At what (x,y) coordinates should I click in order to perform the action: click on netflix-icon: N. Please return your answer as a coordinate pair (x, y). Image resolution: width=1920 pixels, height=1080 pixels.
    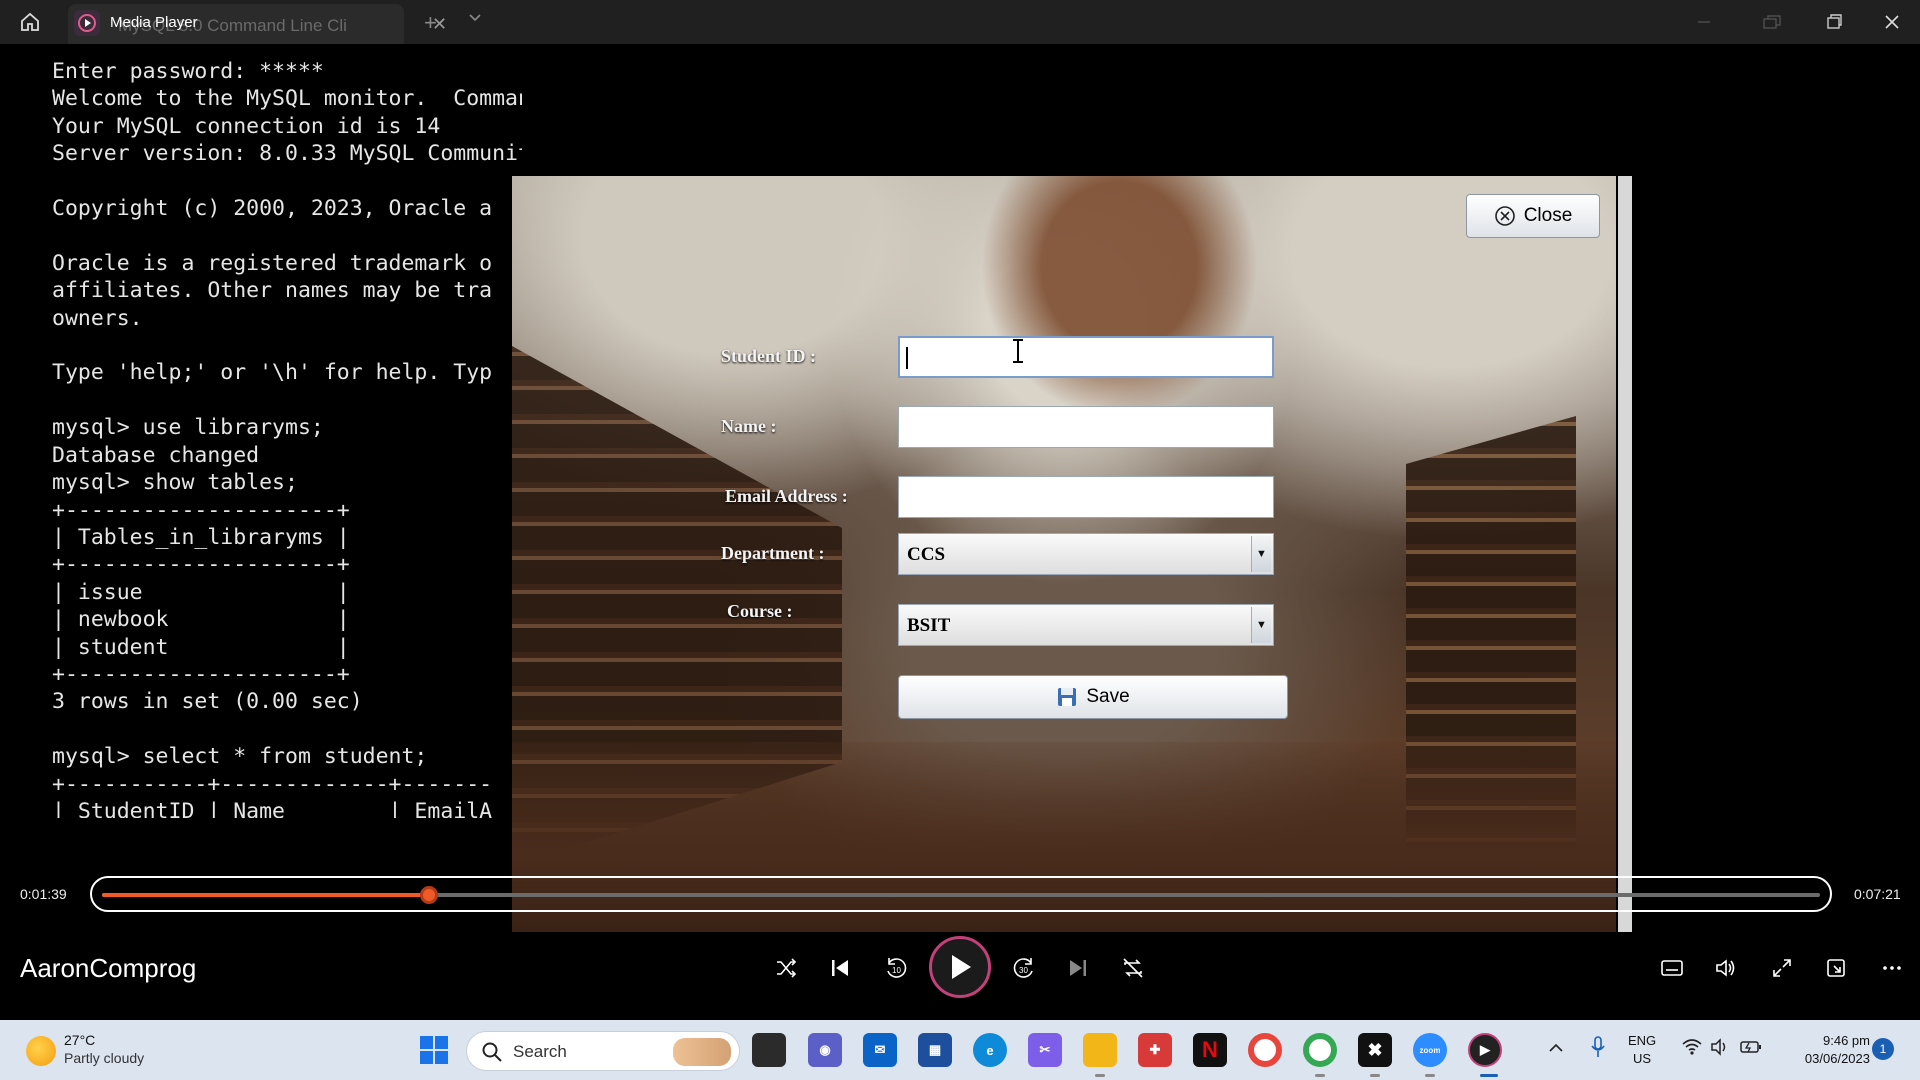
    Looking at the image, I should click on (1210, 1050).